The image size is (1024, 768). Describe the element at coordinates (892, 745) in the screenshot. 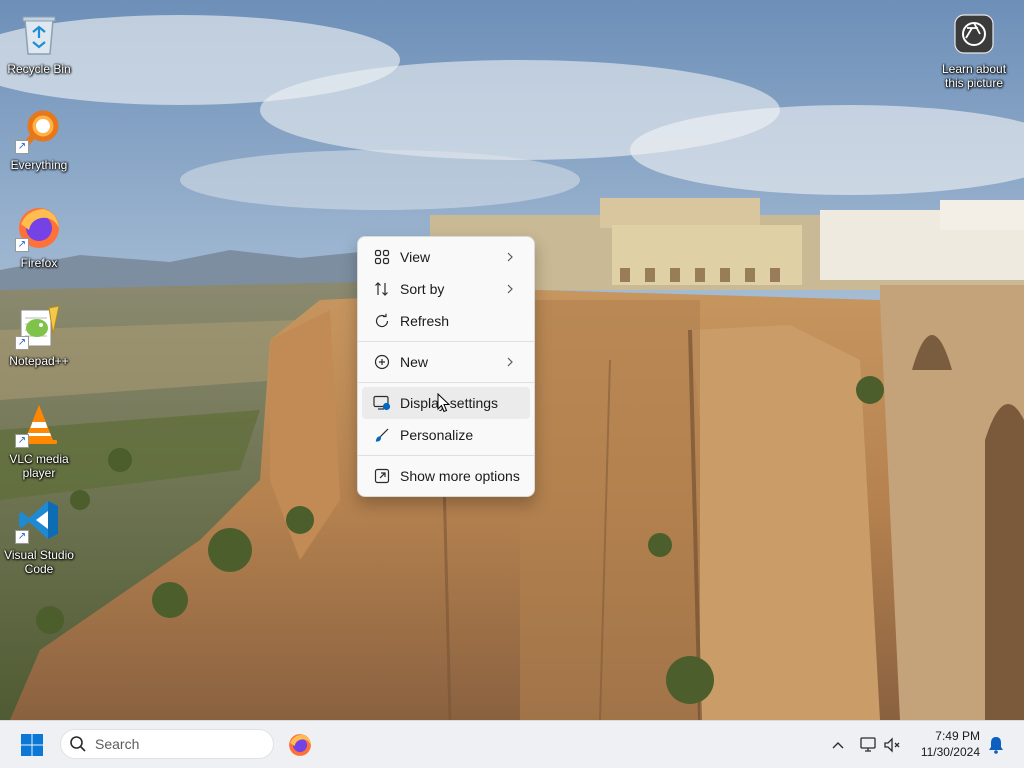

I see `volume-muted-icon` at that location.